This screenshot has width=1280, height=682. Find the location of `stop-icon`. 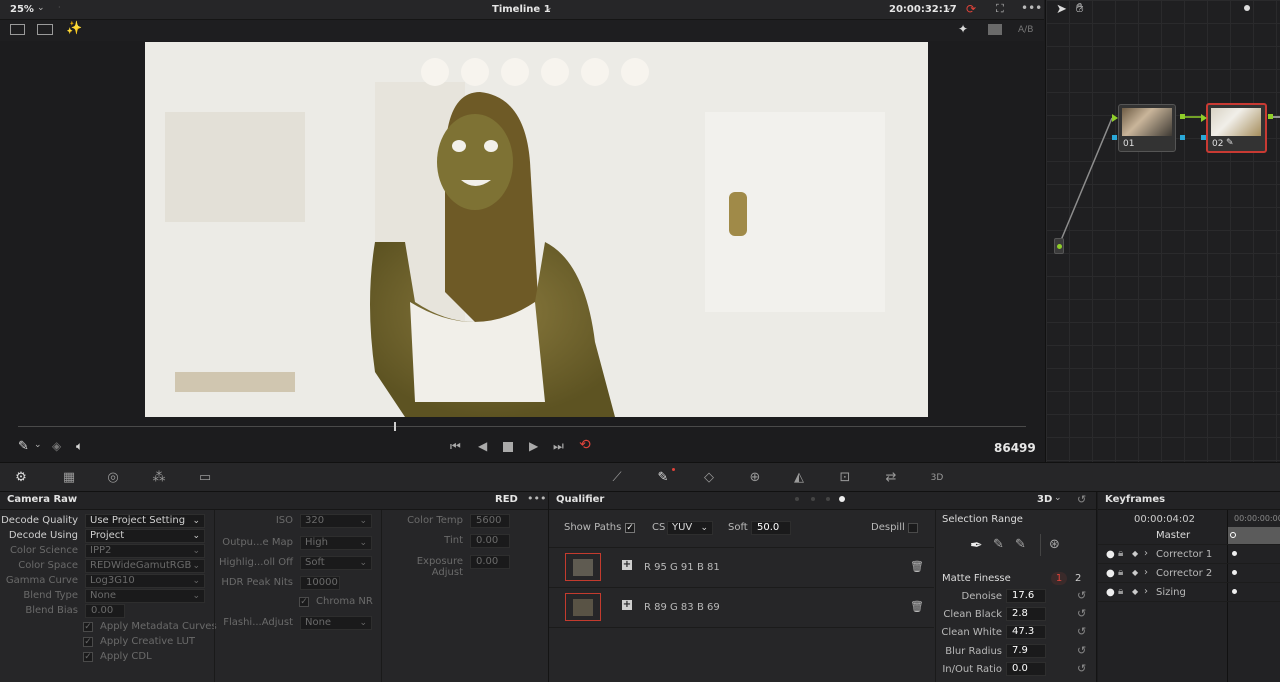

stop-icon is located at coordinates (508, 447).